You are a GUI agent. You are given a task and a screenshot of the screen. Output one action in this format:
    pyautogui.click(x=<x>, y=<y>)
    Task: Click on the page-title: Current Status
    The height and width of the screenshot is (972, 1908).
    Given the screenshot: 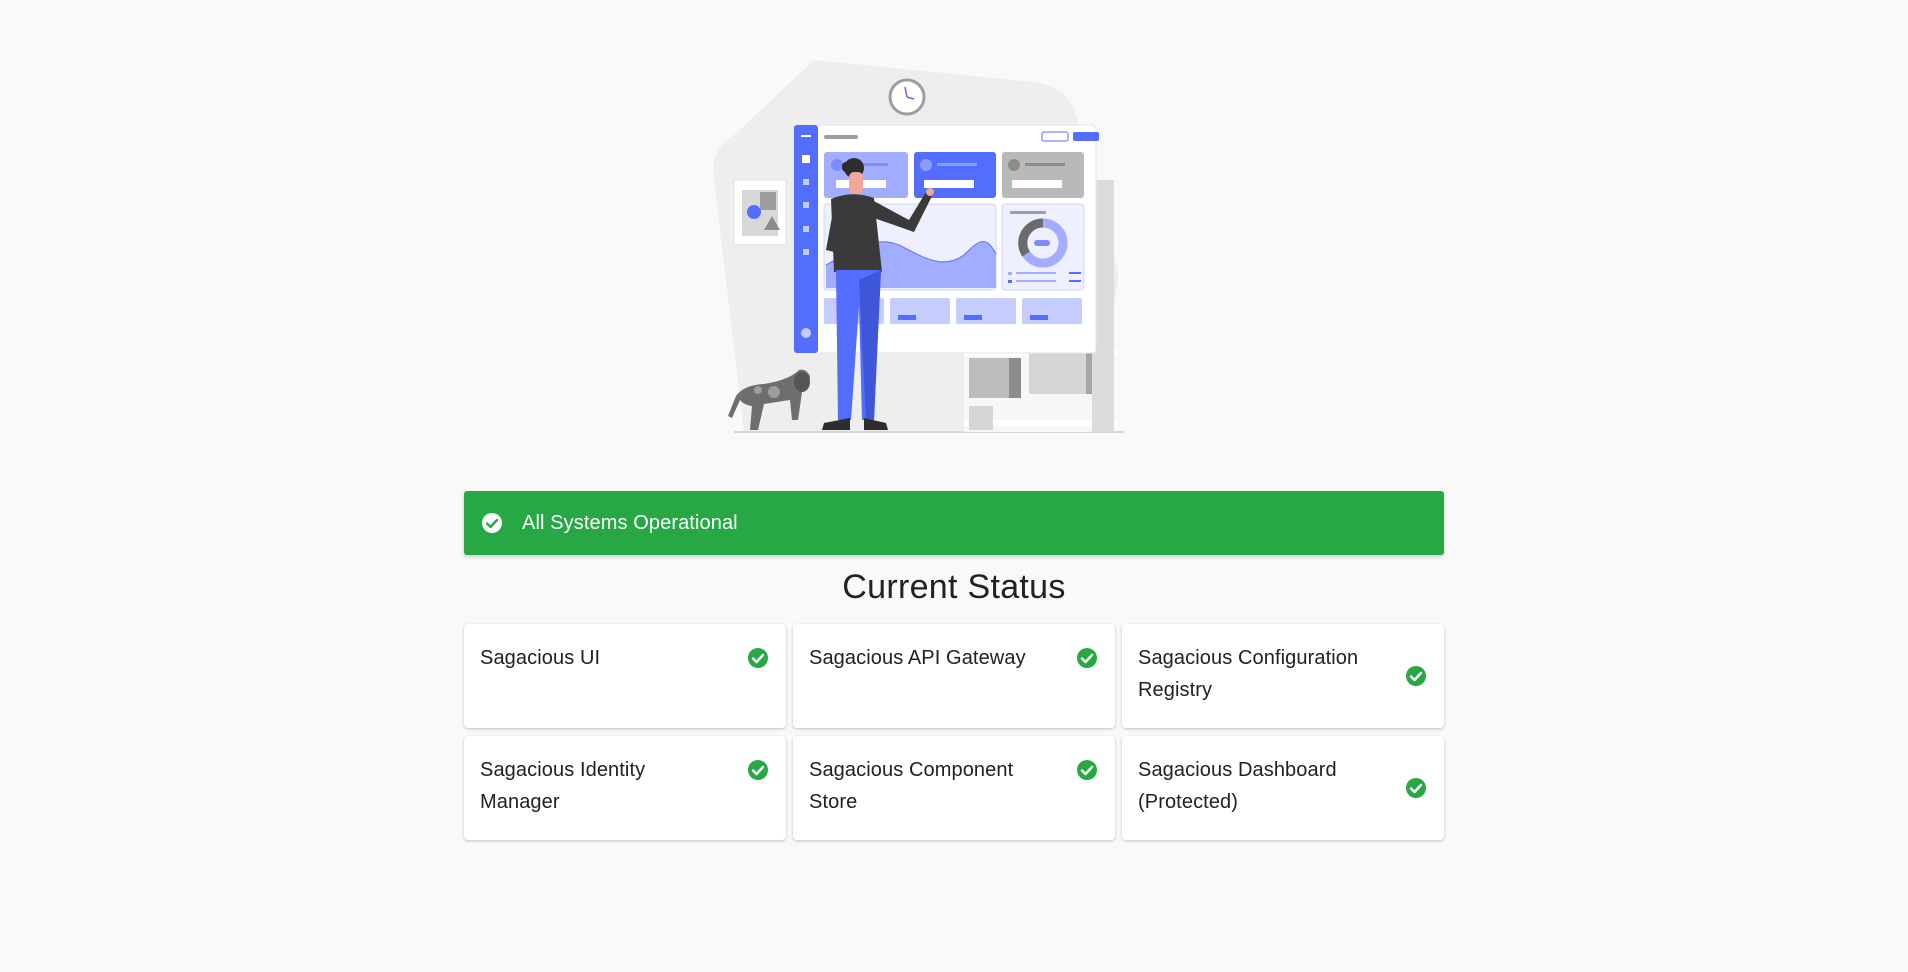 What is the action you would take?
    pyautogui.click(x=954, y=587)
    